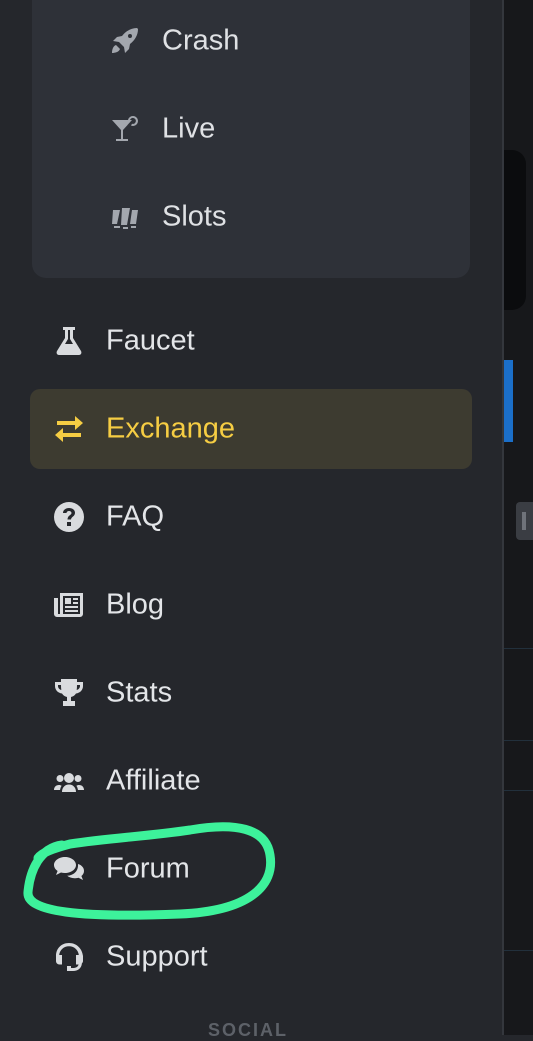 This screenshot has height=1041, width=533. What do you see at coordinates (153, 780) in the screenshot?
I see `nav-label: Affiliate` at bounding box center [153, 780].